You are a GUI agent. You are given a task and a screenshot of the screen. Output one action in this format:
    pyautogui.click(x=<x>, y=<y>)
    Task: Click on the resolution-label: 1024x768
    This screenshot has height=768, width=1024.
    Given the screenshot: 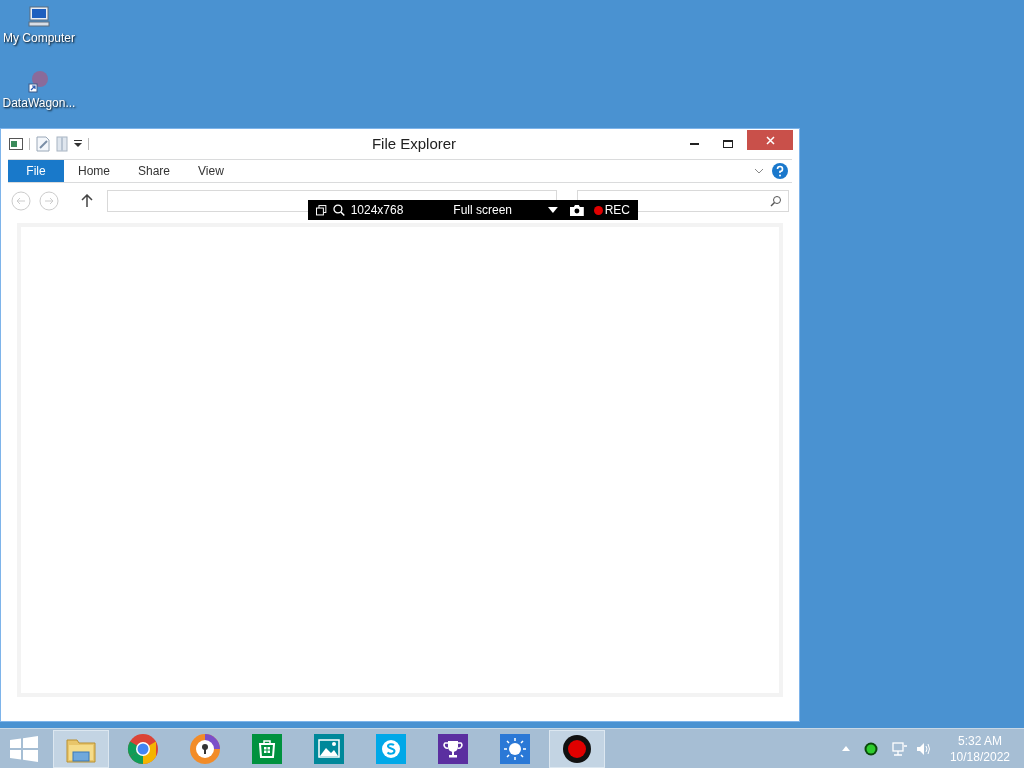 What is the action you would take?
    pyautogui.click(x=377, y=210)
    